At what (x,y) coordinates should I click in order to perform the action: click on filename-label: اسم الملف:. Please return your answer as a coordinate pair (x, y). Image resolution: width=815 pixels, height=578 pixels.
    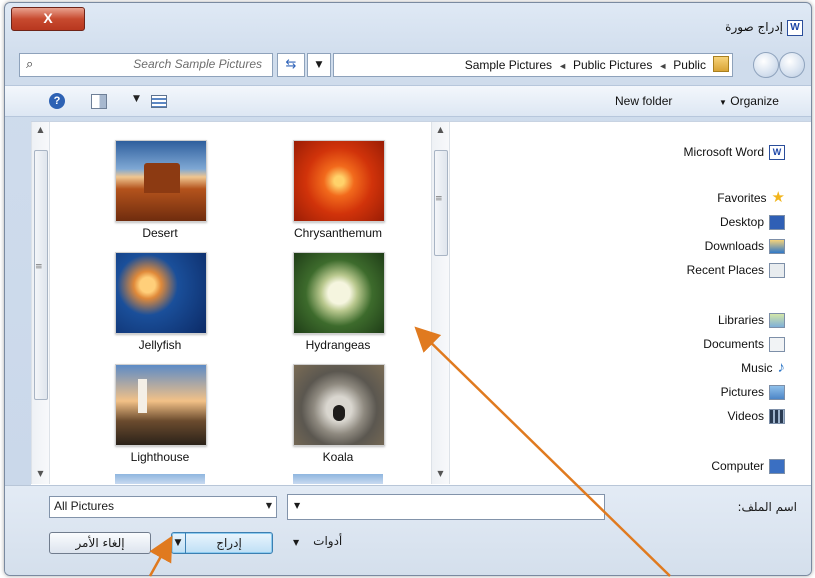
    Looking at the image, I should click on (767, 507).